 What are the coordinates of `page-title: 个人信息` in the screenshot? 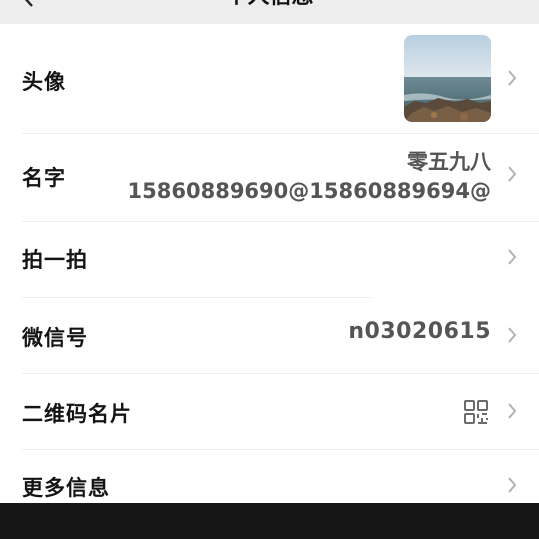 It's located at (269, 4).